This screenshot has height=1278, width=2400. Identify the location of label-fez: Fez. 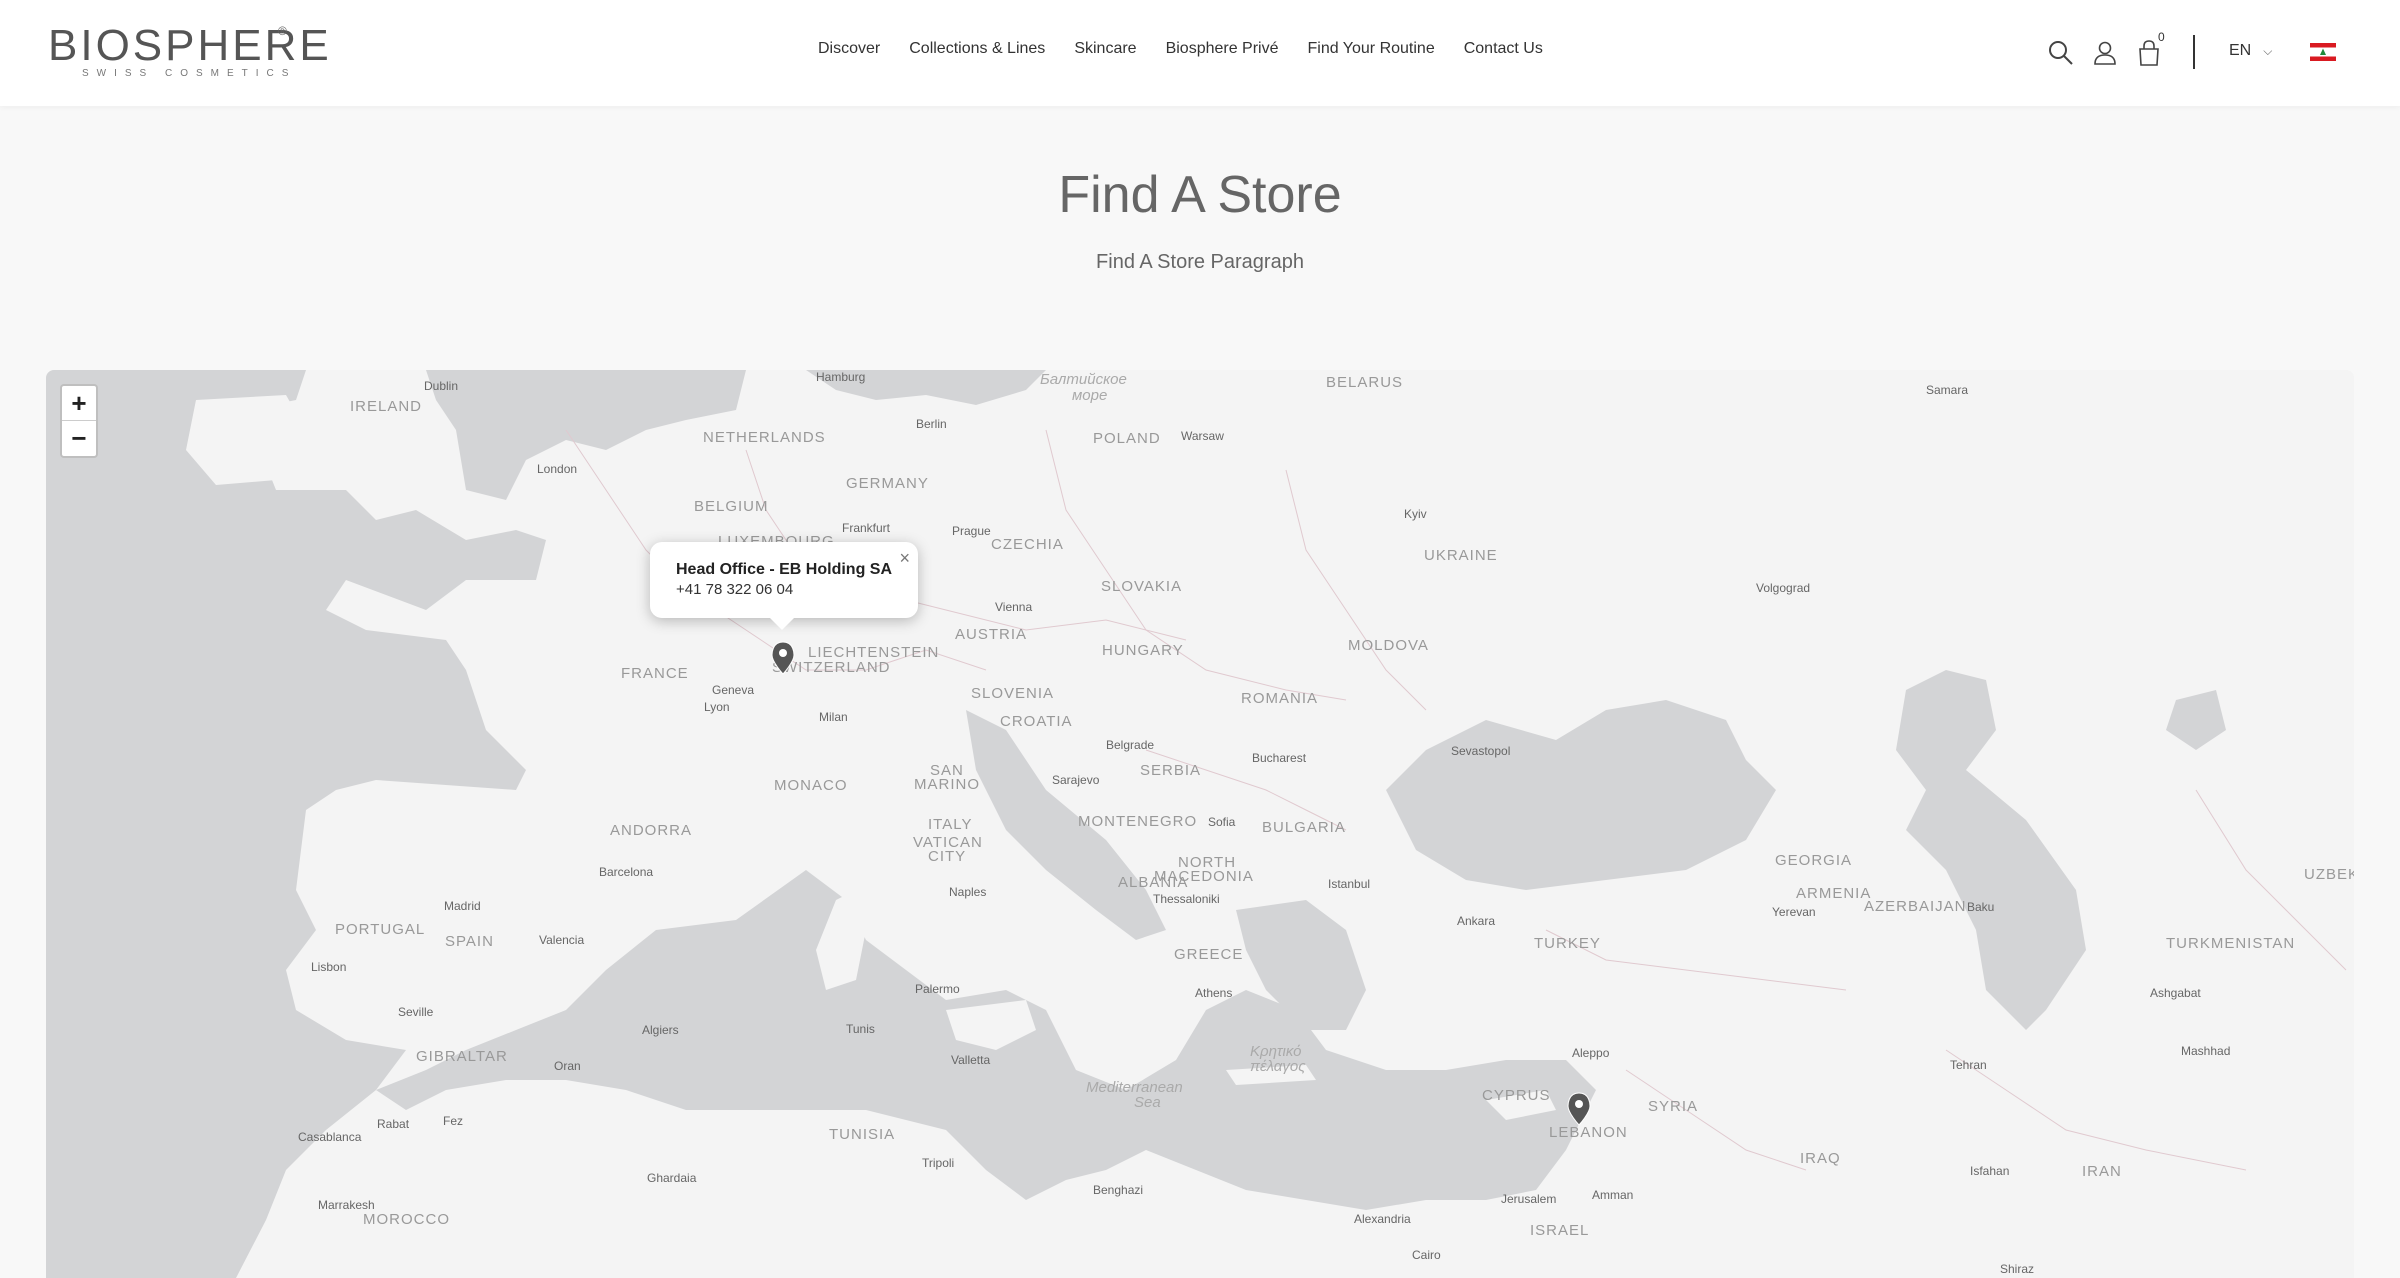
(453, 1121).